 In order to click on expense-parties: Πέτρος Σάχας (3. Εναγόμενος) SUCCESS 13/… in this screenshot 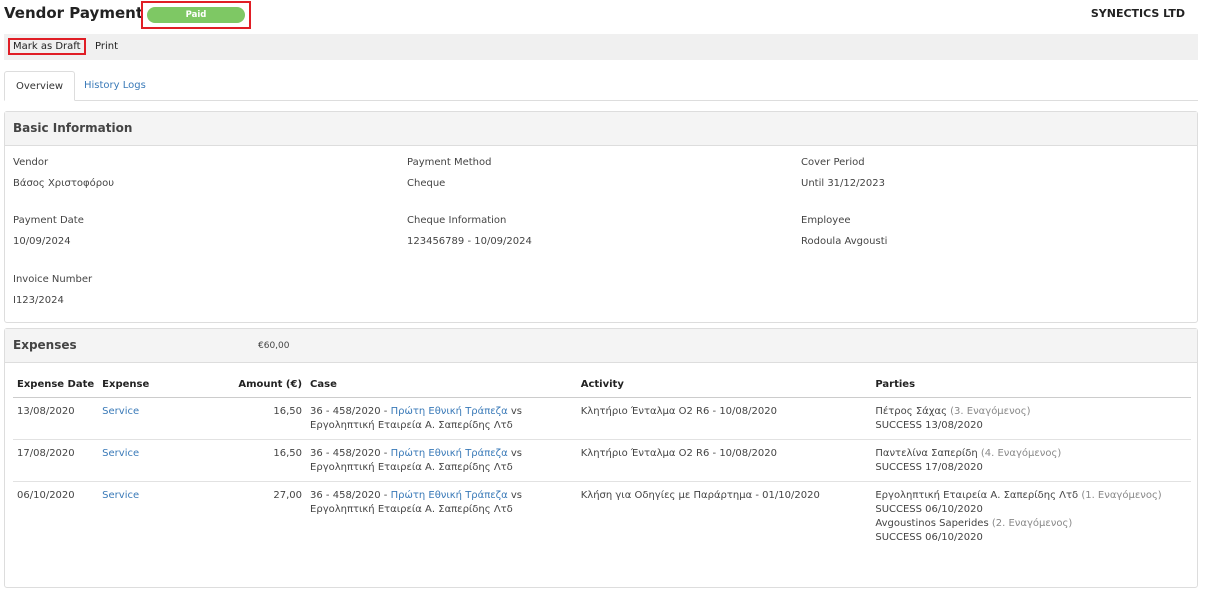, I will do `click(1031, 418)`.